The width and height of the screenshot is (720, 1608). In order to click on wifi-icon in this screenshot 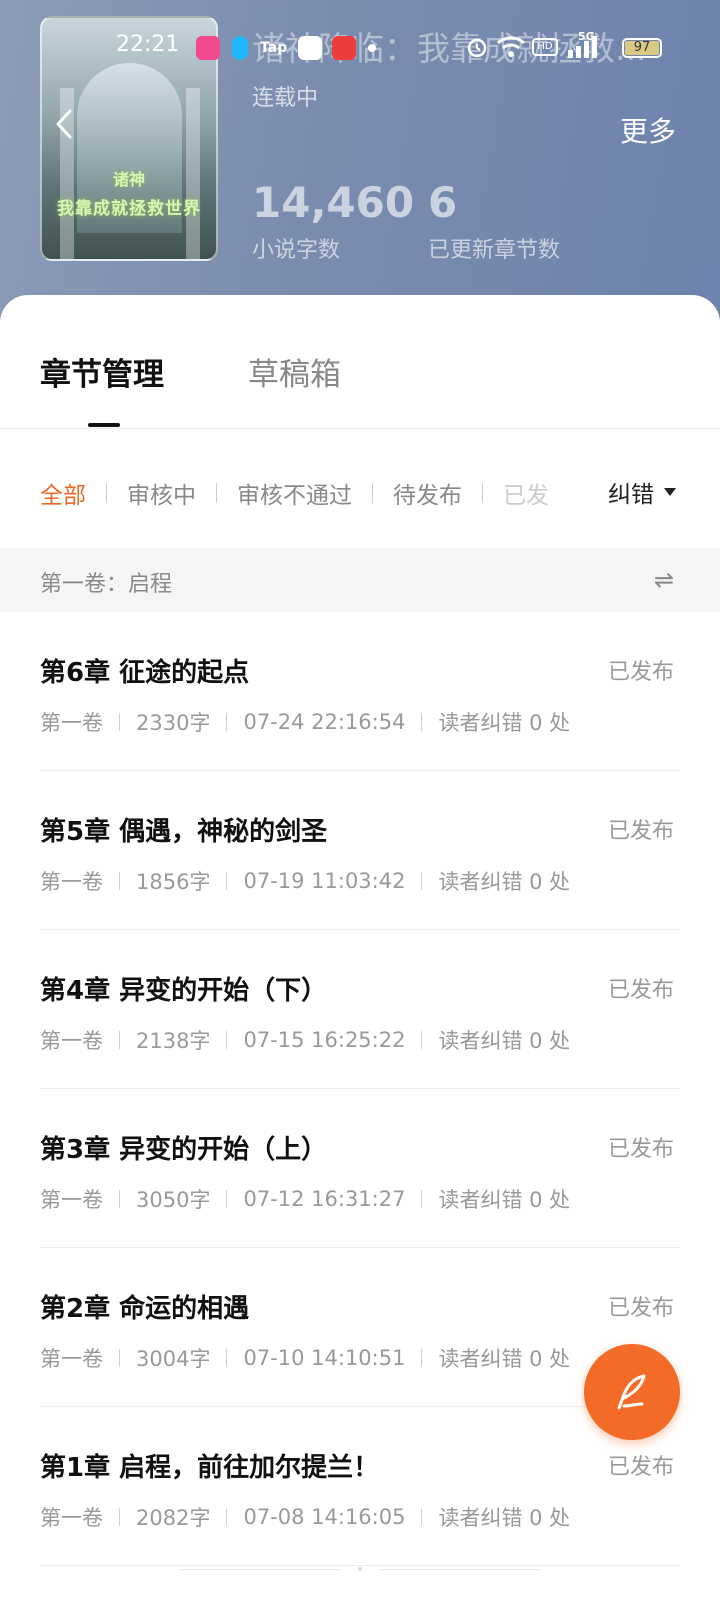, I will do `click(511, 46)`.